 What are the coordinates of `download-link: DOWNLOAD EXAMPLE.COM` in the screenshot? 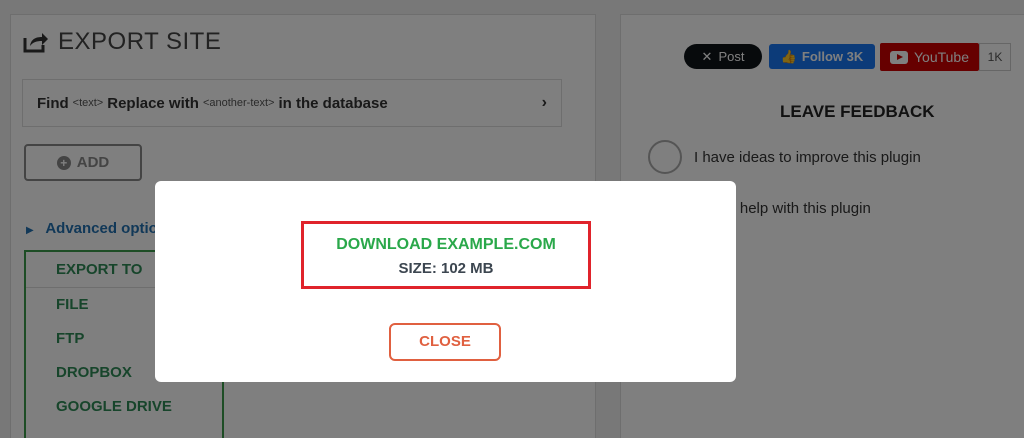 It's located at (446, 245).